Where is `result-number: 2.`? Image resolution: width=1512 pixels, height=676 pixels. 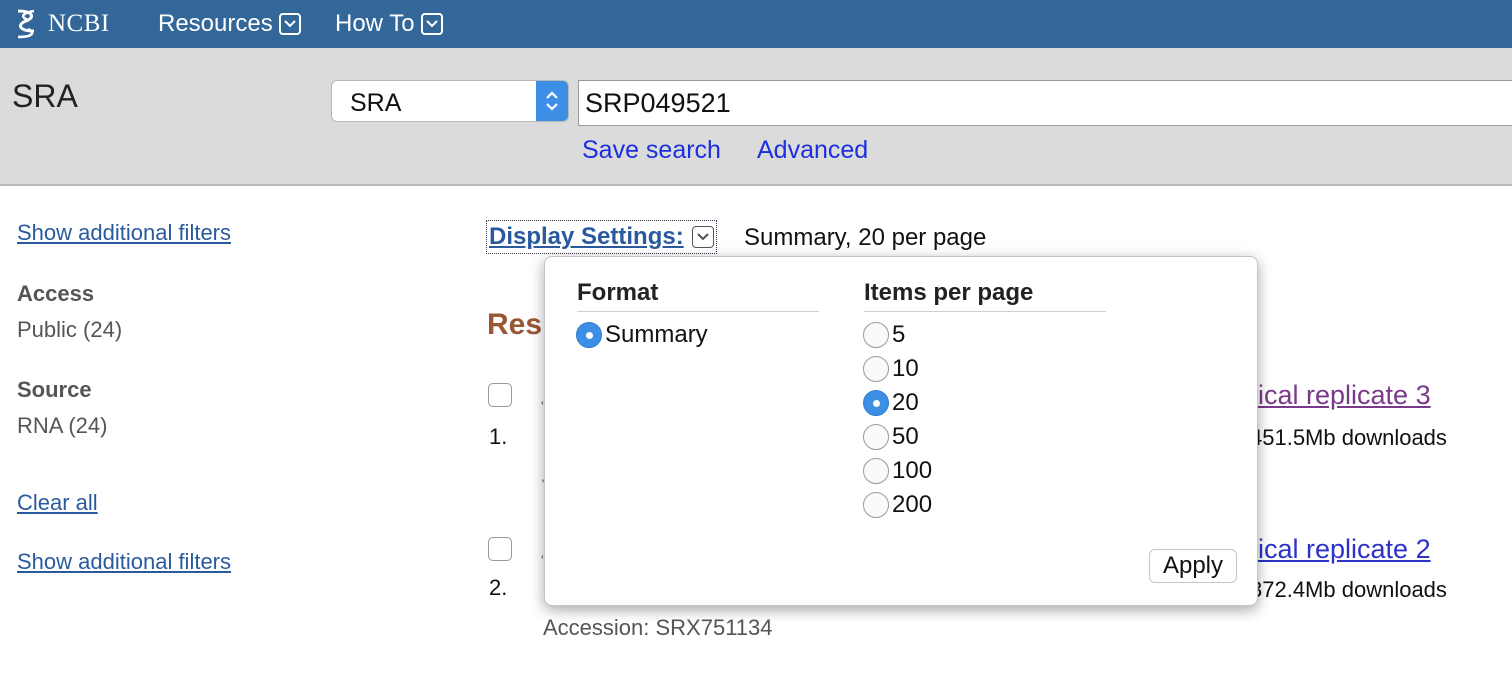
result-number: 2. is located at coordinates (498, 587).